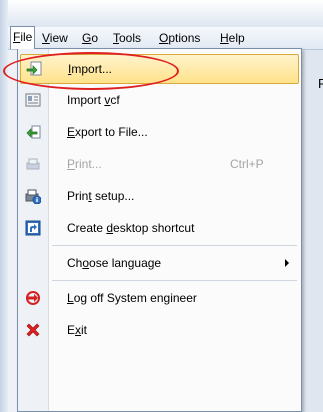  What do you see at coordinates (158, 100) in the screenshot?
I see `menu-item-import-vcf: Import vcf` at bounding box center [158, 100].